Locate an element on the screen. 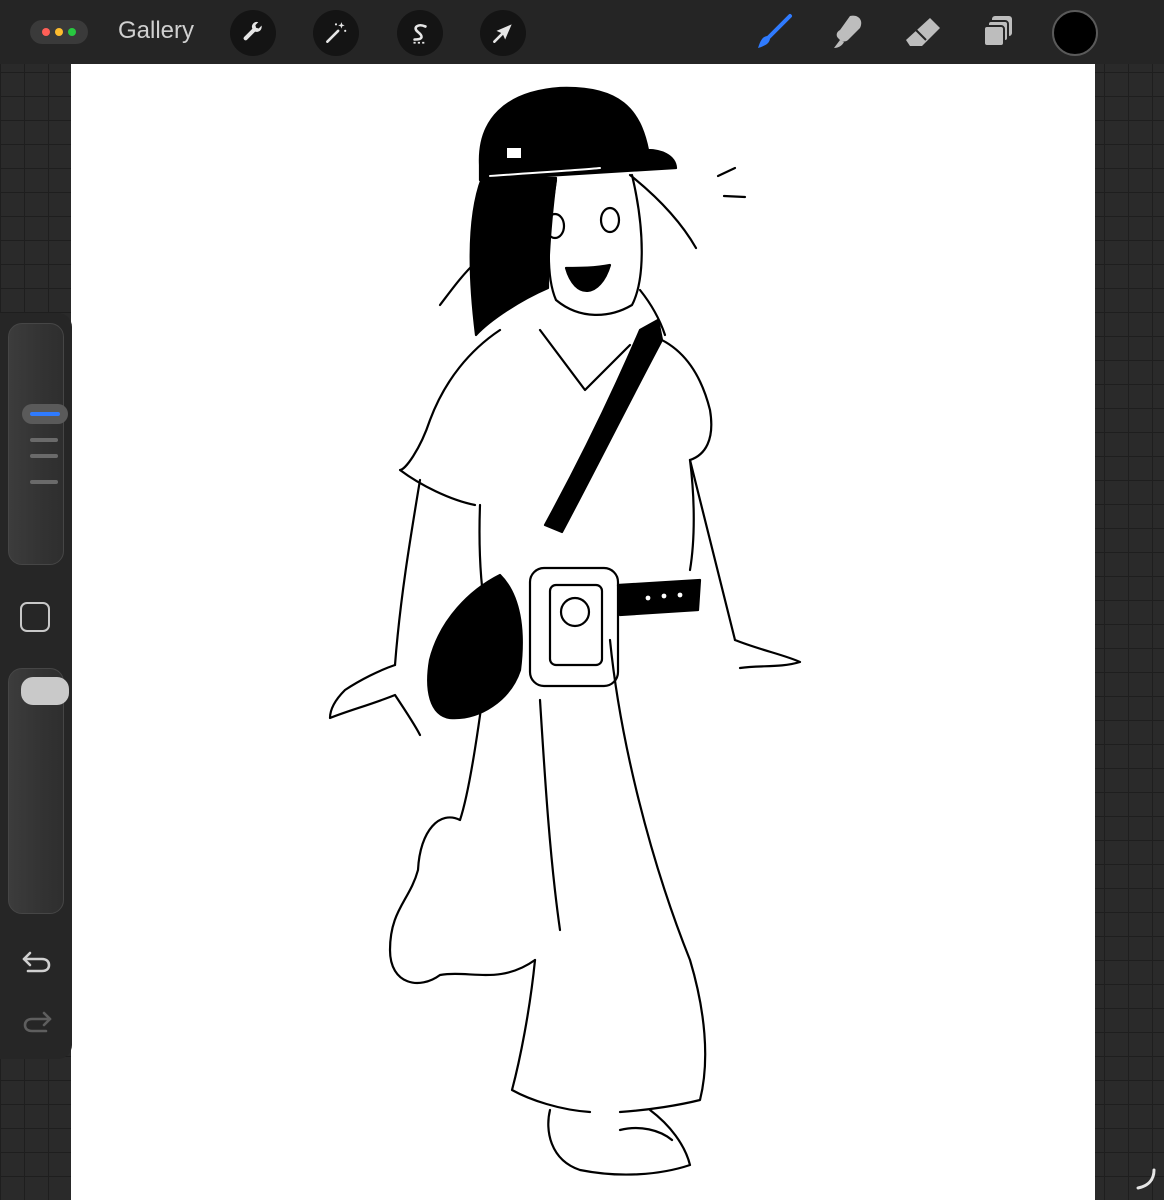 The image size is (1164, 1200). smudge-icon is located at coordinates (848, 31).